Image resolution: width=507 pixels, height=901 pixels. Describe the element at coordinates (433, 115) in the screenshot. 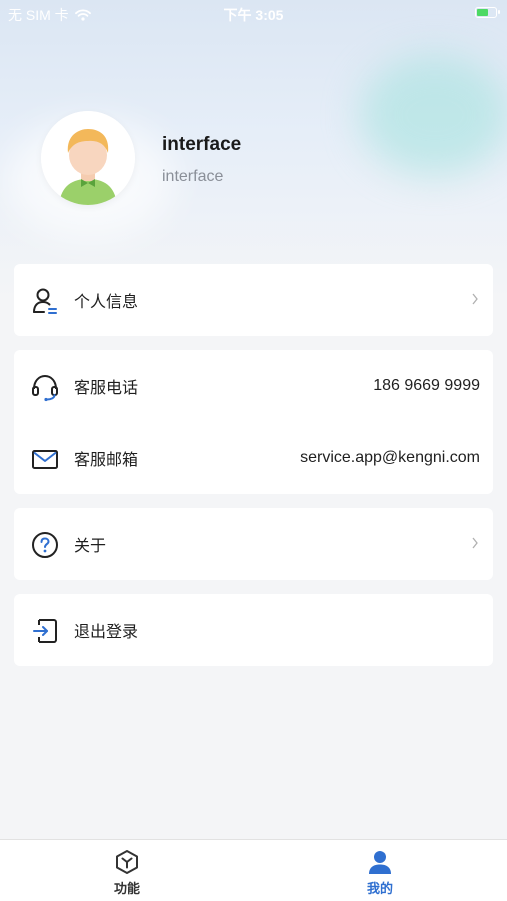

I see `header-decoration` at that location.